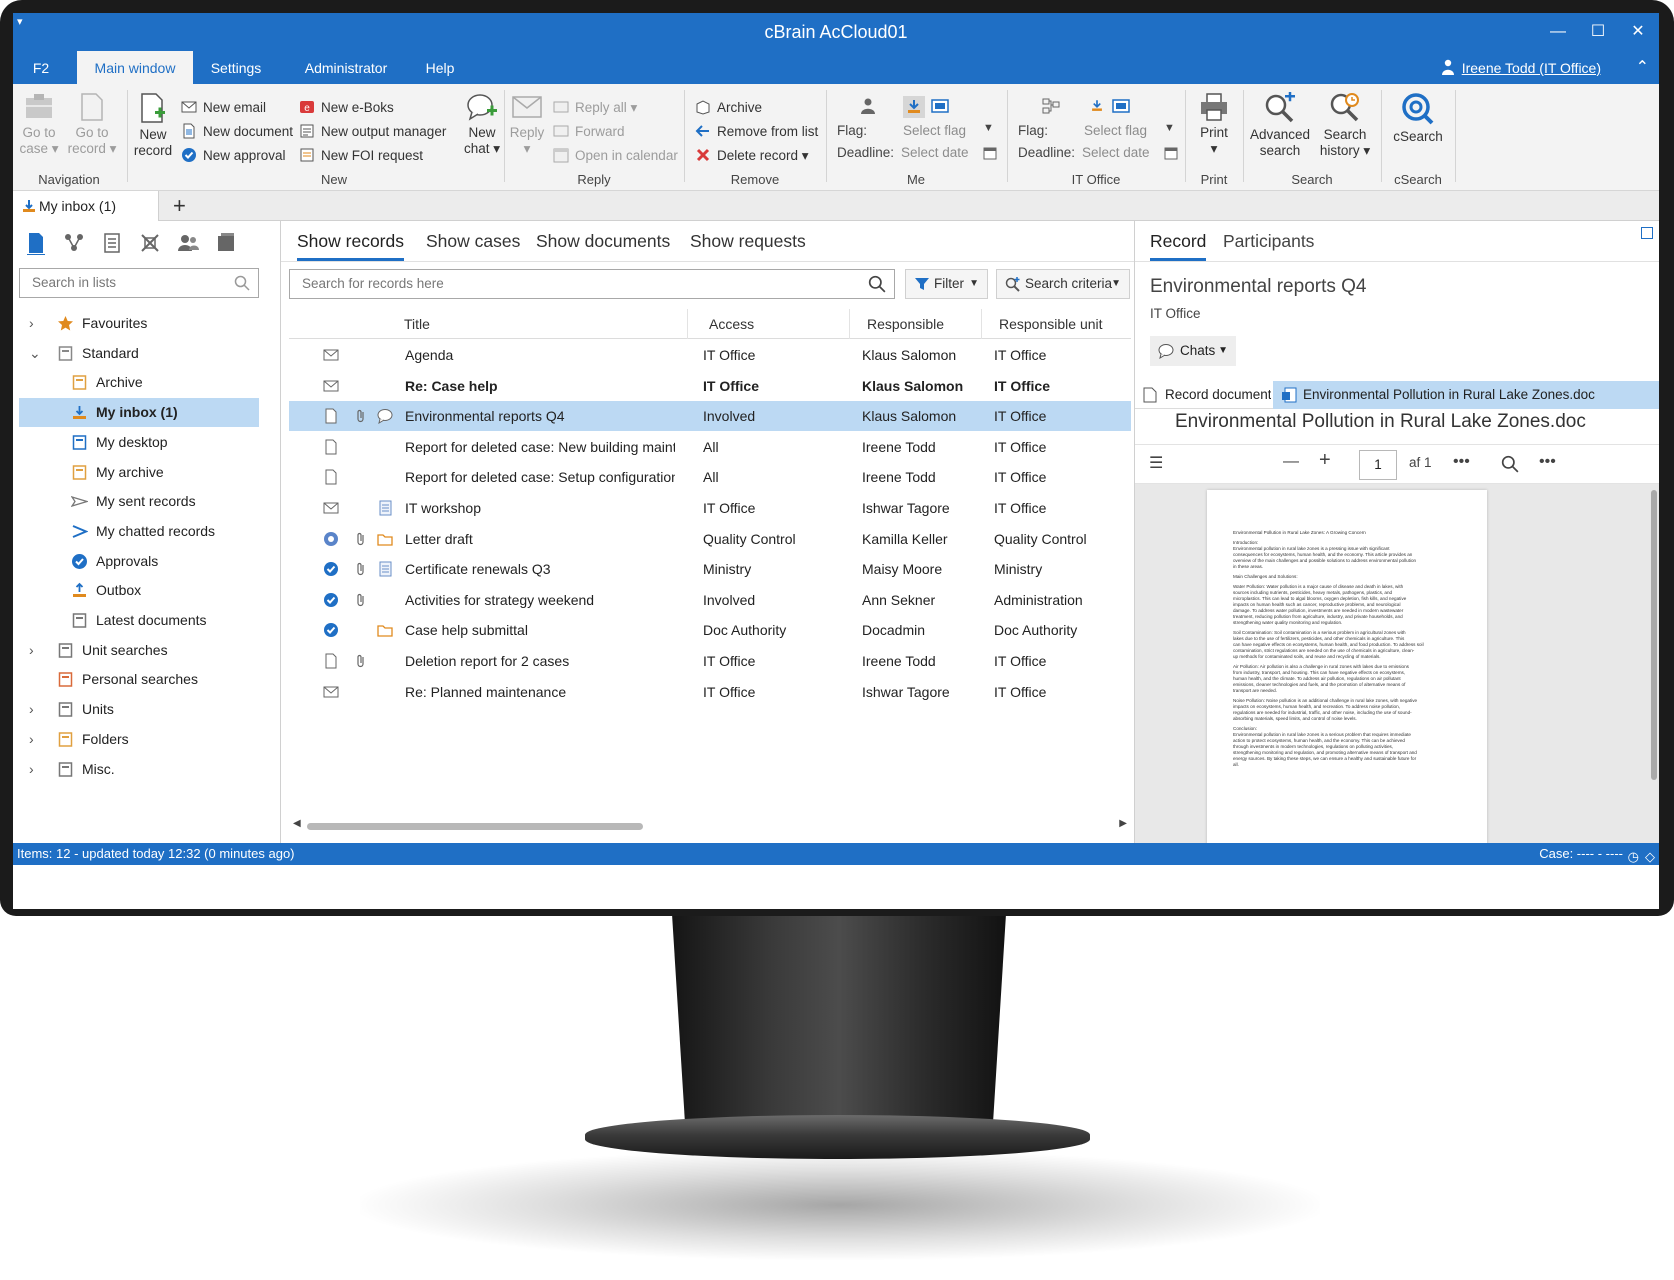  I want to click on maximize-icon: ☐, so click(1598, 32).